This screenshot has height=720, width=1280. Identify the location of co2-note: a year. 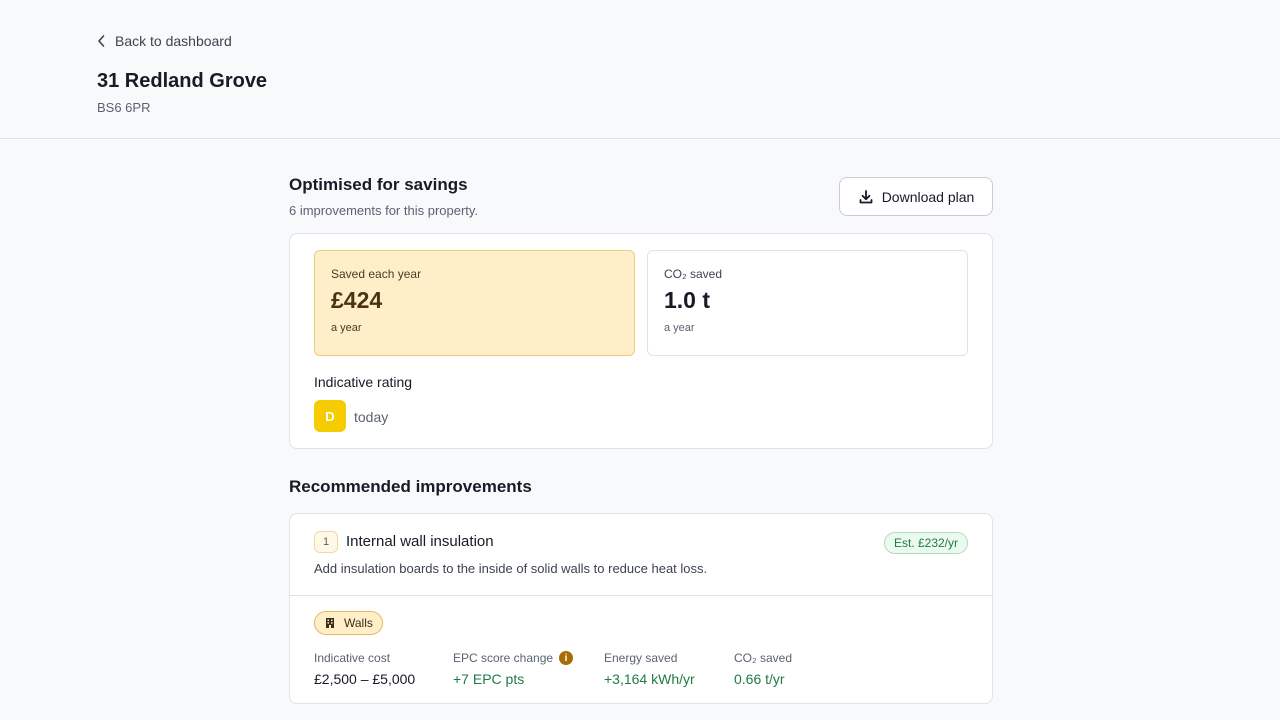
(679, 328).